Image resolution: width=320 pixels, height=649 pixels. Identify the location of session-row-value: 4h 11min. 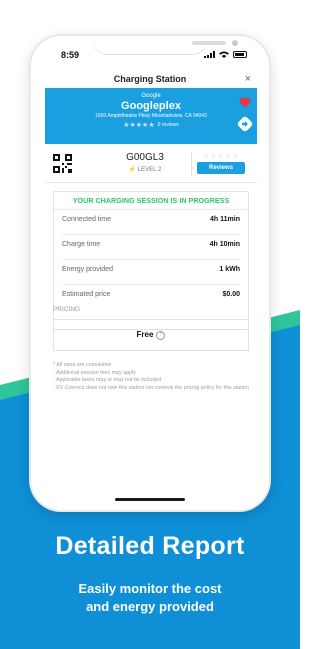
(225, 219).